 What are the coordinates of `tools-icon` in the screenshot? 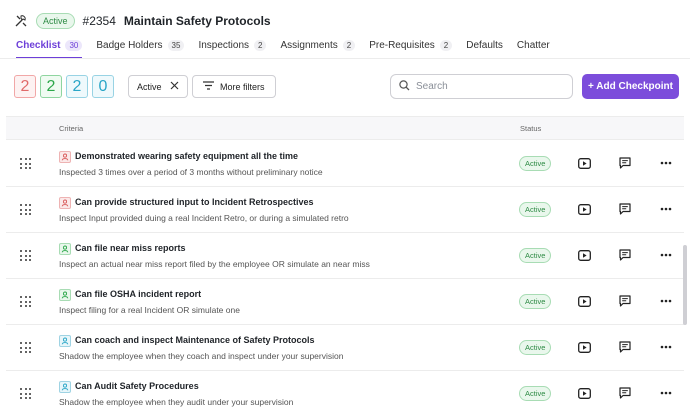 It's located at (21, 21).